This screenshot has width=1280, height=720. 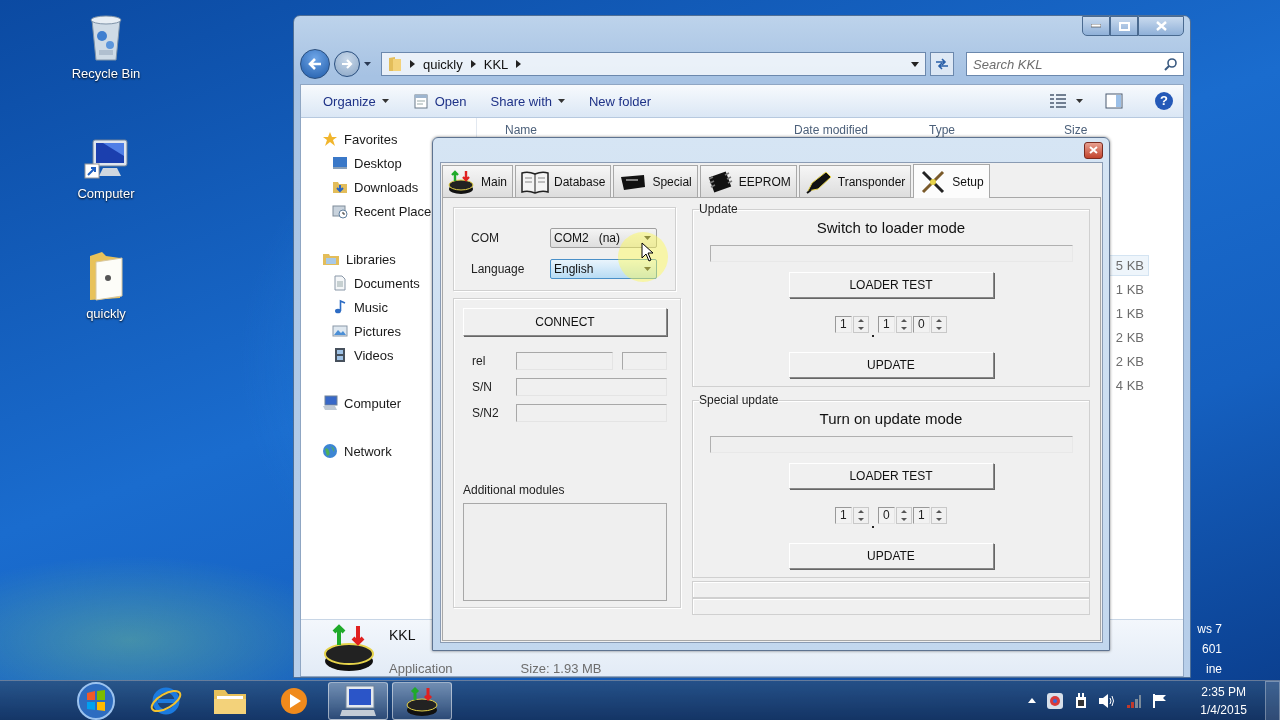 I want to click on field-label: S/N, so click(x=482, y=387).